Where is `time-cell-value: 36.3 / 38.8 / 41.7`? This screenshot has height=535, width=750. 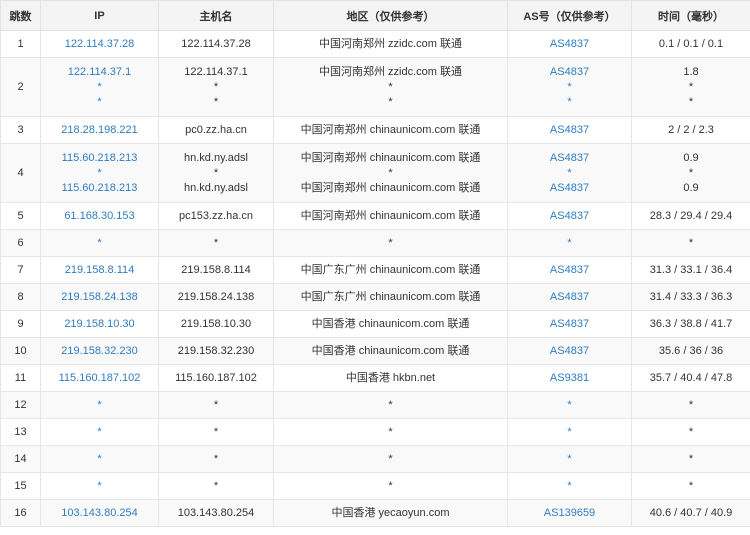
time-cell-value: 36.3 / 38.8 / 41.7 is located at coordinates (691, 323).